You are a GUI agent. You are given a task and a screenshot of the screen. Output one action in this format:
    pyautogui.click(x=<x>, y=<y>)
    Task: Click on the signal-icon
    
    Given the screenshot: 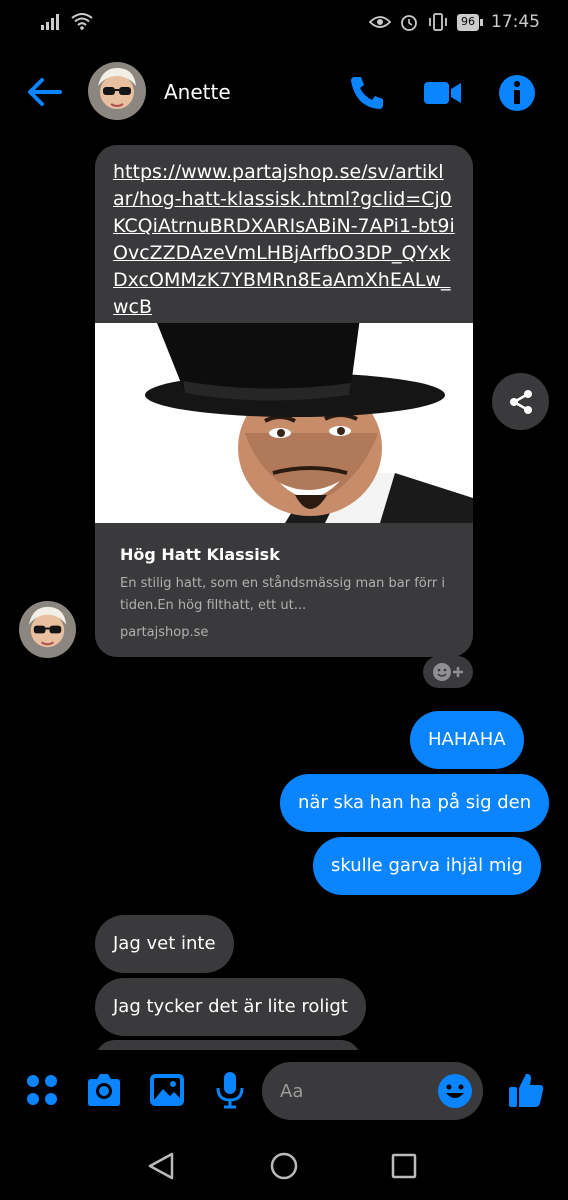 What is the action you would take?
    pyautogui.click(x=50, y=22)
    